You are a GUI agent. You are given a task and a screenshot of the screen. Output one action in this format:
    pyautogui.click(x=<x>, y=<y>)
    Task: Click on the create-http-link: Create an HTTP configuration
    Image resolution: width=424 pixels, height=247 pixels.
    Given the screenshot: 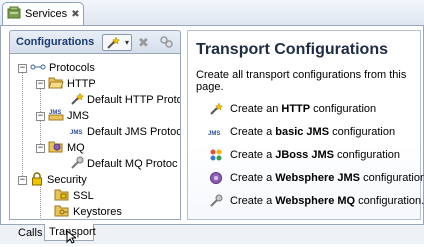 What is the action you would take?
    pyautogui.click(x=292, y=109)
    